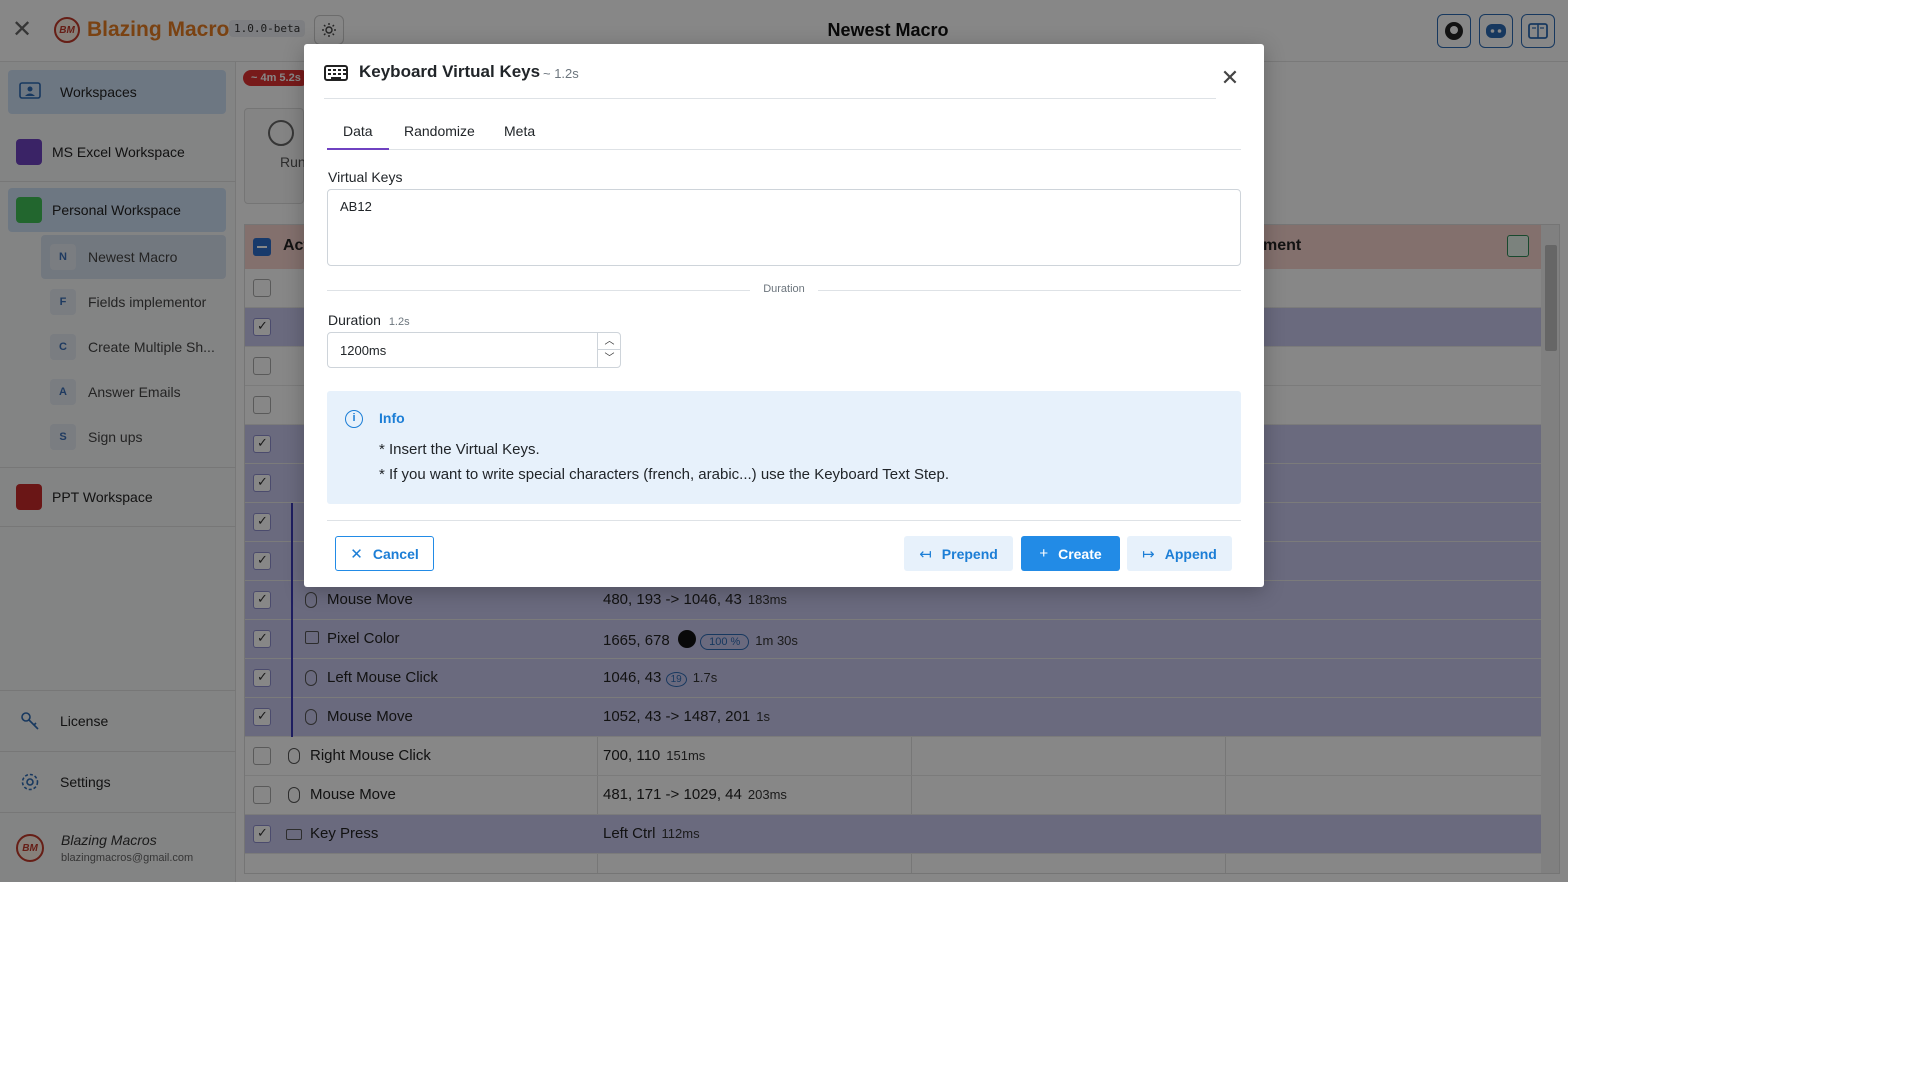 The image size is (1920, 1080). I want to click on virtual-keys-label: Virtual Keys, so click(365, 177).